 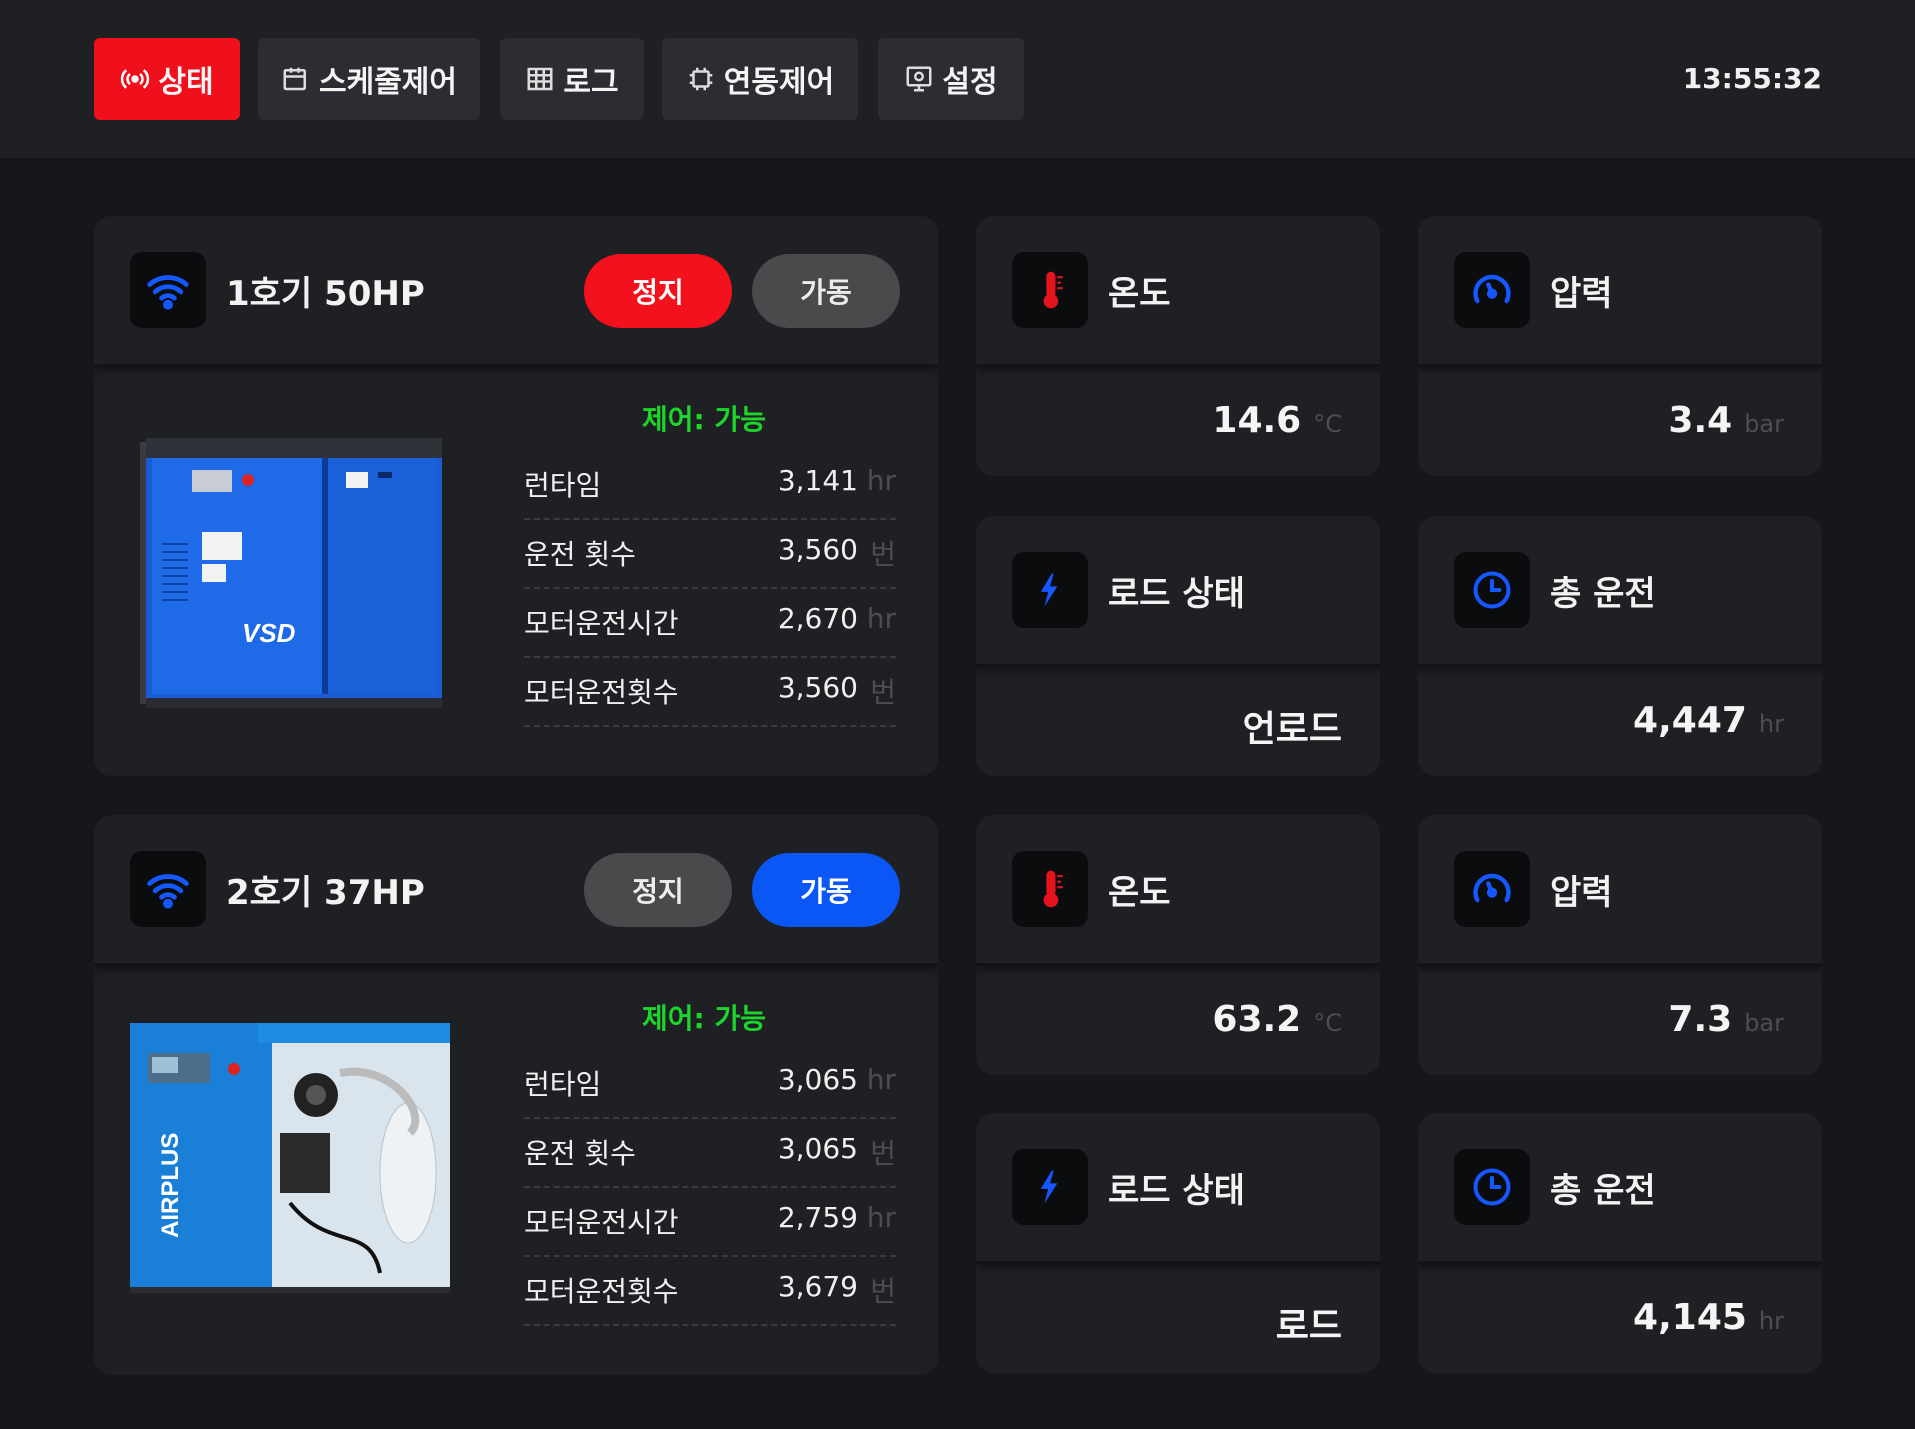 What do you see at coordinates (1690, 1317) in the screenshot?
I see `metric-number: 4,145` at bounding box center [1690, 1317].